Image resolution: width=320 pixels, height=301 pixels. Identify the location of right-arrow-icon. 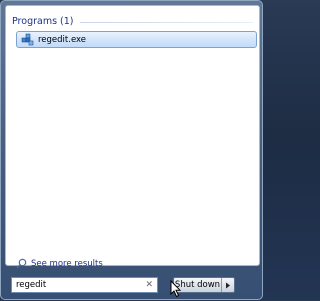
(228, 285).